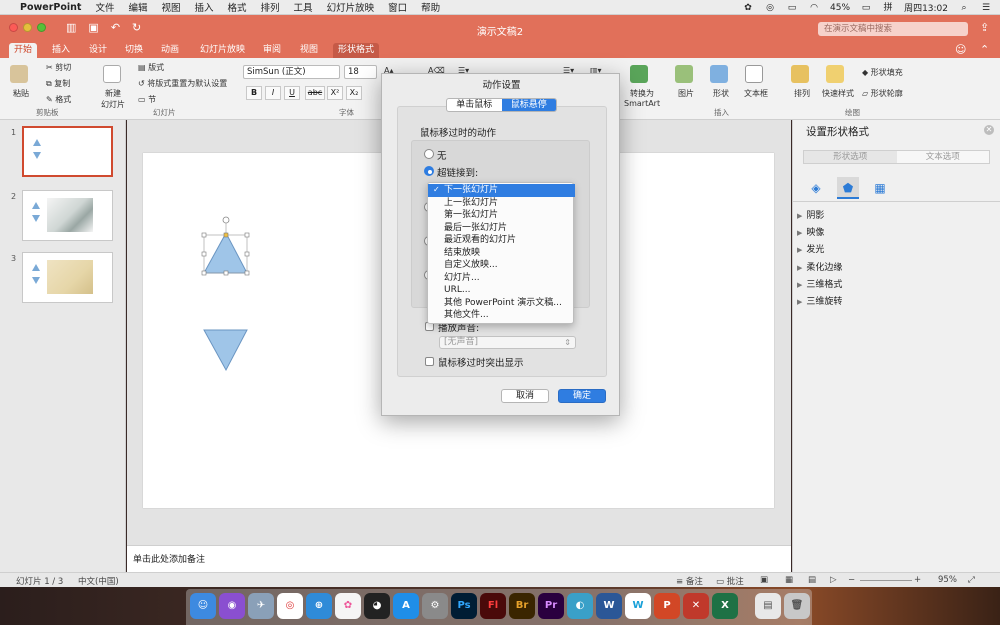  Describe the element at coordinates (819, 266) in the screenshot. I see `prop-soft-edges: ▶ 柔化边缘` at that location.